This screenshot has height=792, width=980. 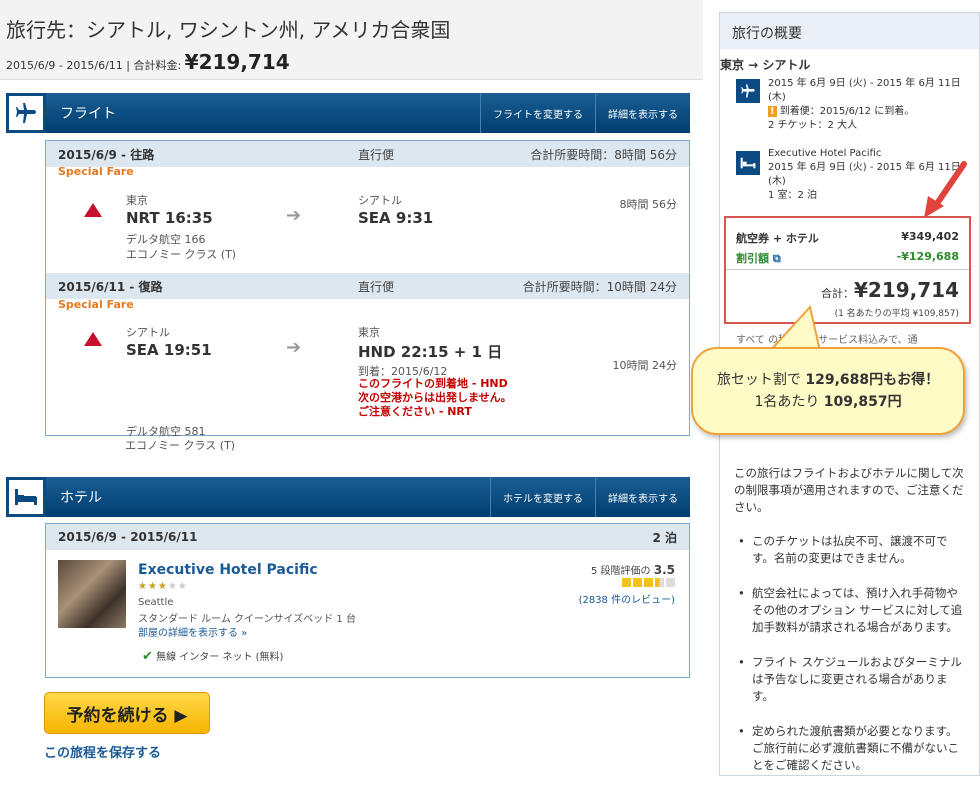 What do you see at coordinates (81, 498) in the screenshot?
I see `hotel-section-title: ホテル` at bounding box center [81, 498].